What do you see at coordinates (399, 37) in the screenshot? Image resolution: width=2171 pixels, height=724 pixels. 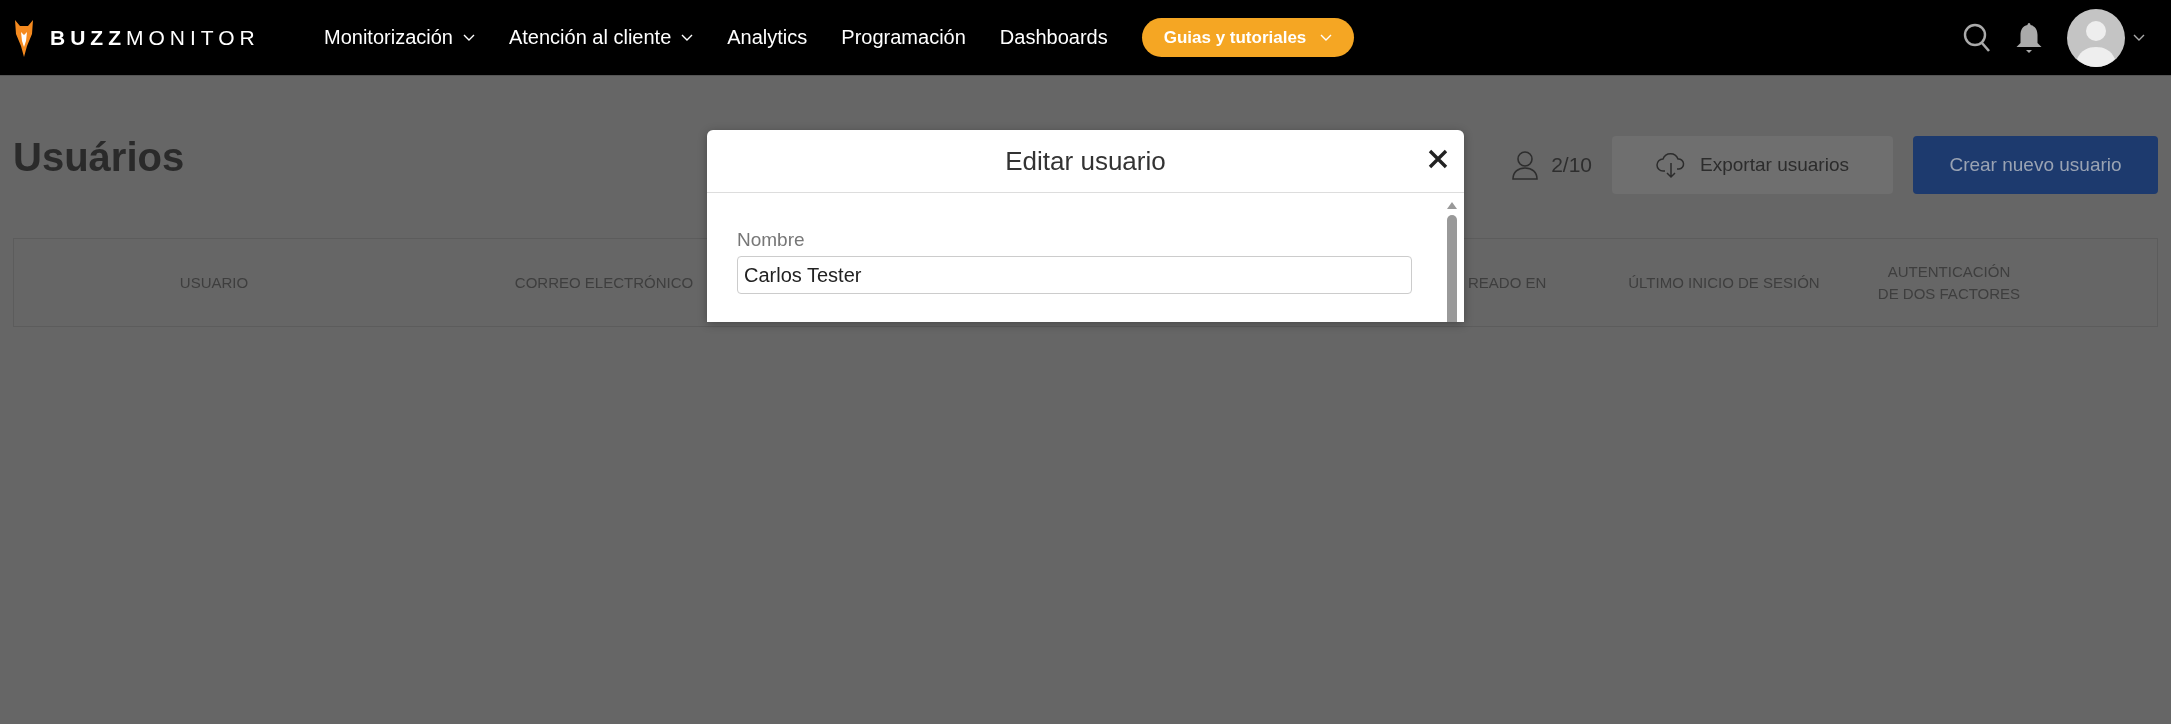 I see `nav-menu-item: Monitorización` at bounding box center [399, 37].